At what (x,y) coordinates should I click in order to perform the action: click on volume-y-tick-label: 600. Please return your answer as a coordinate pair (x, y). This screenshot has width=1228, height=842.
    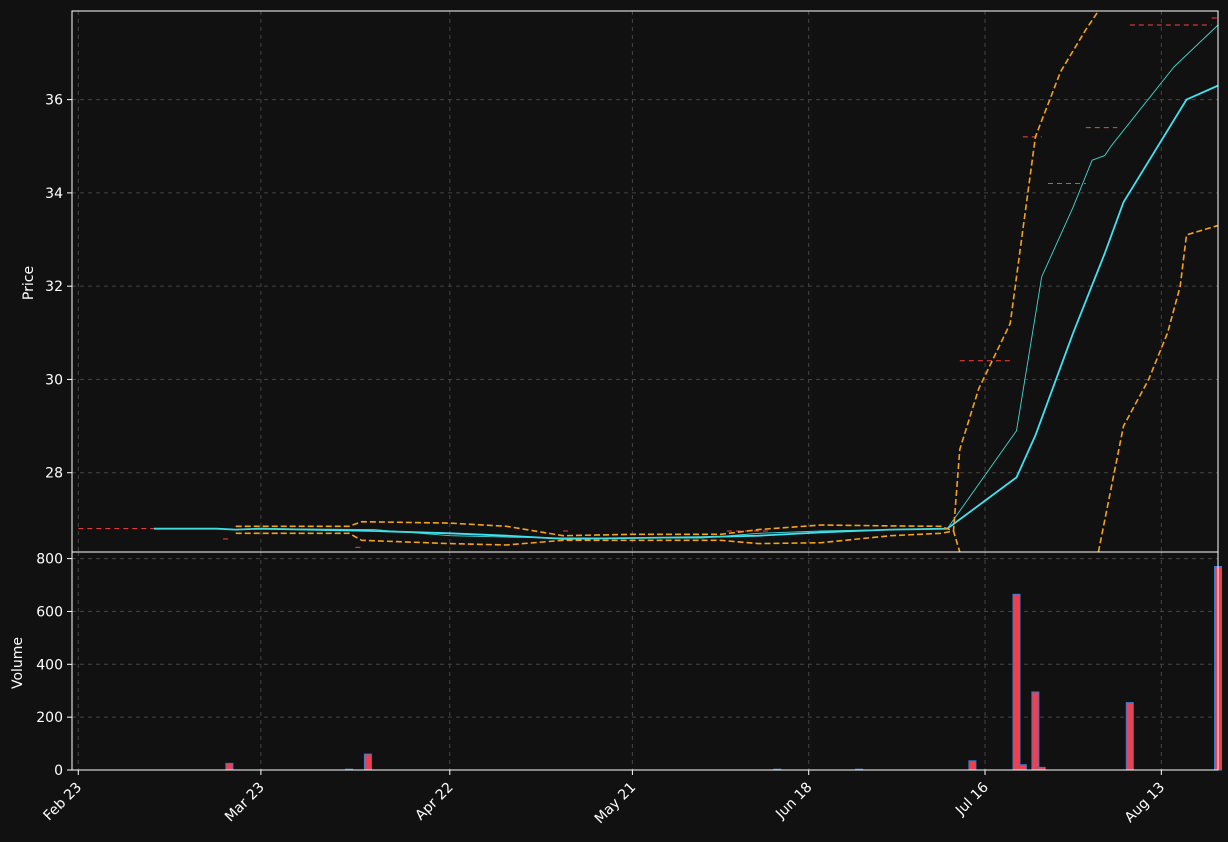
    Looking at the image, I should click on (49, 612).